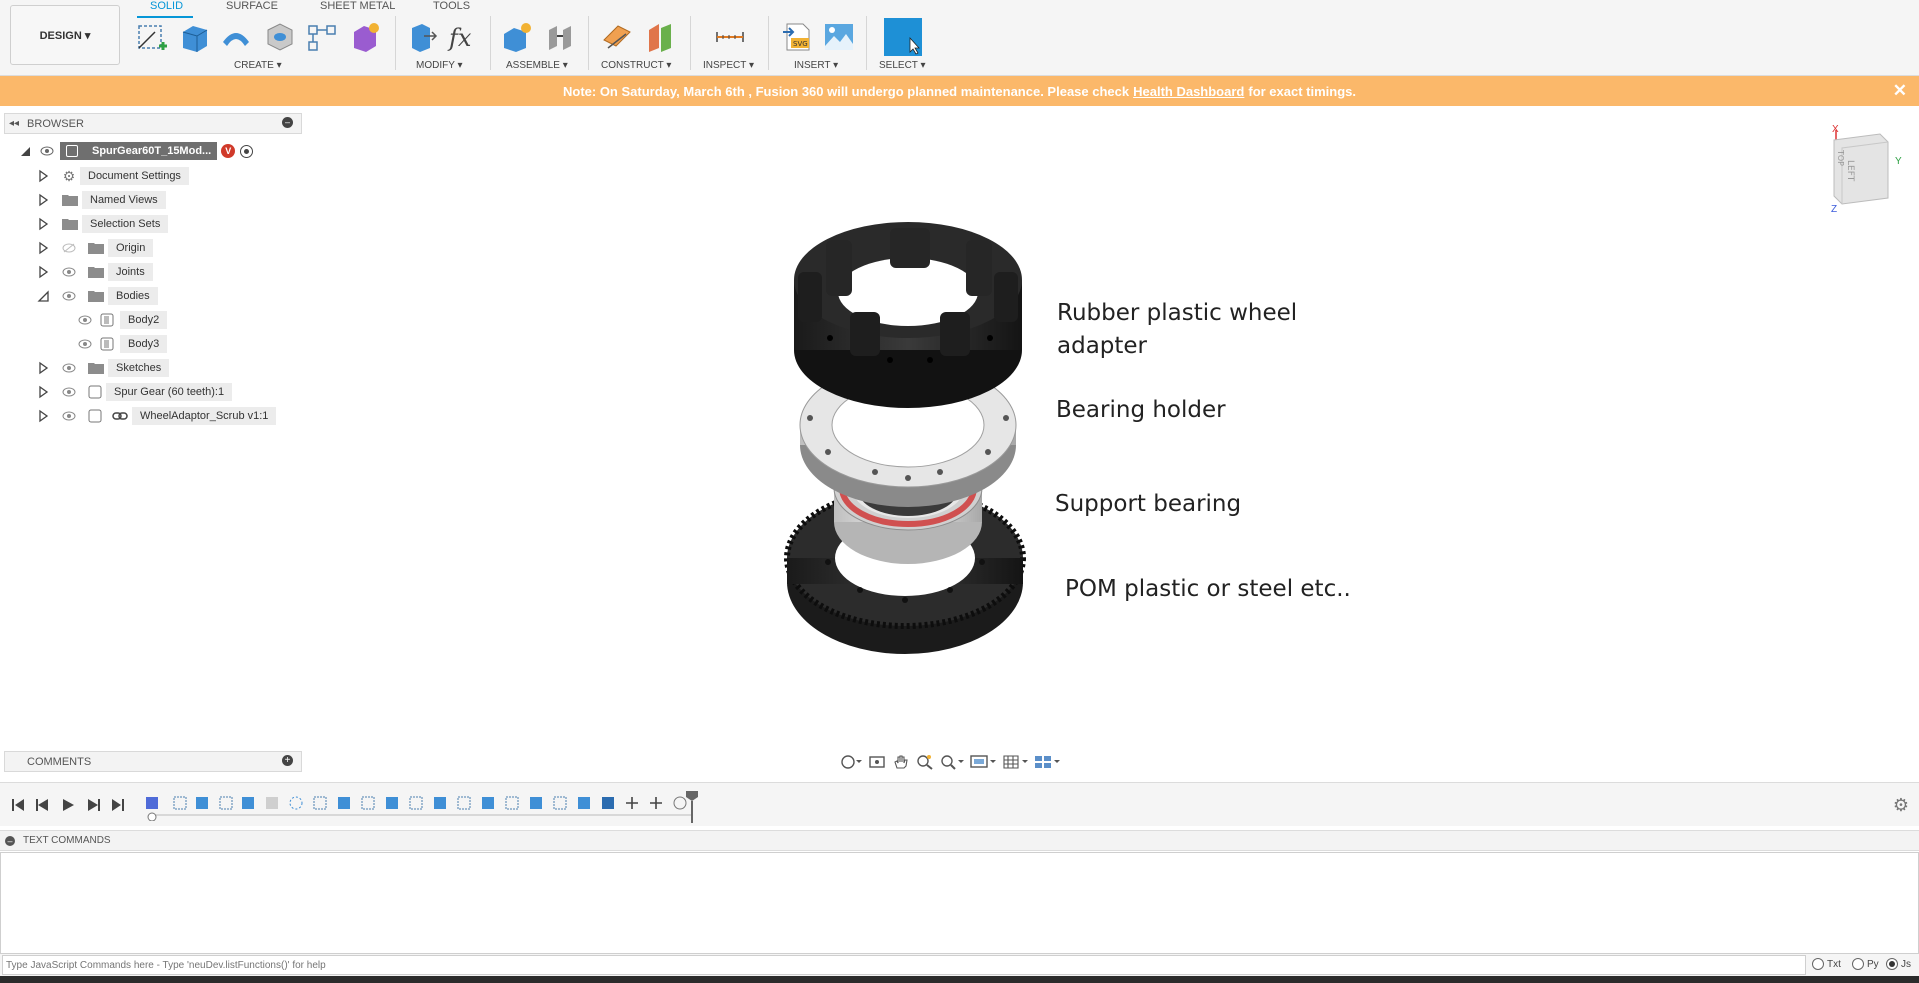 This screenshot has height=983, width=1919. What do you see at coordinates (42, 805) in the screenshot?
I see `step-back-icon` at bounding box center [42, 805].